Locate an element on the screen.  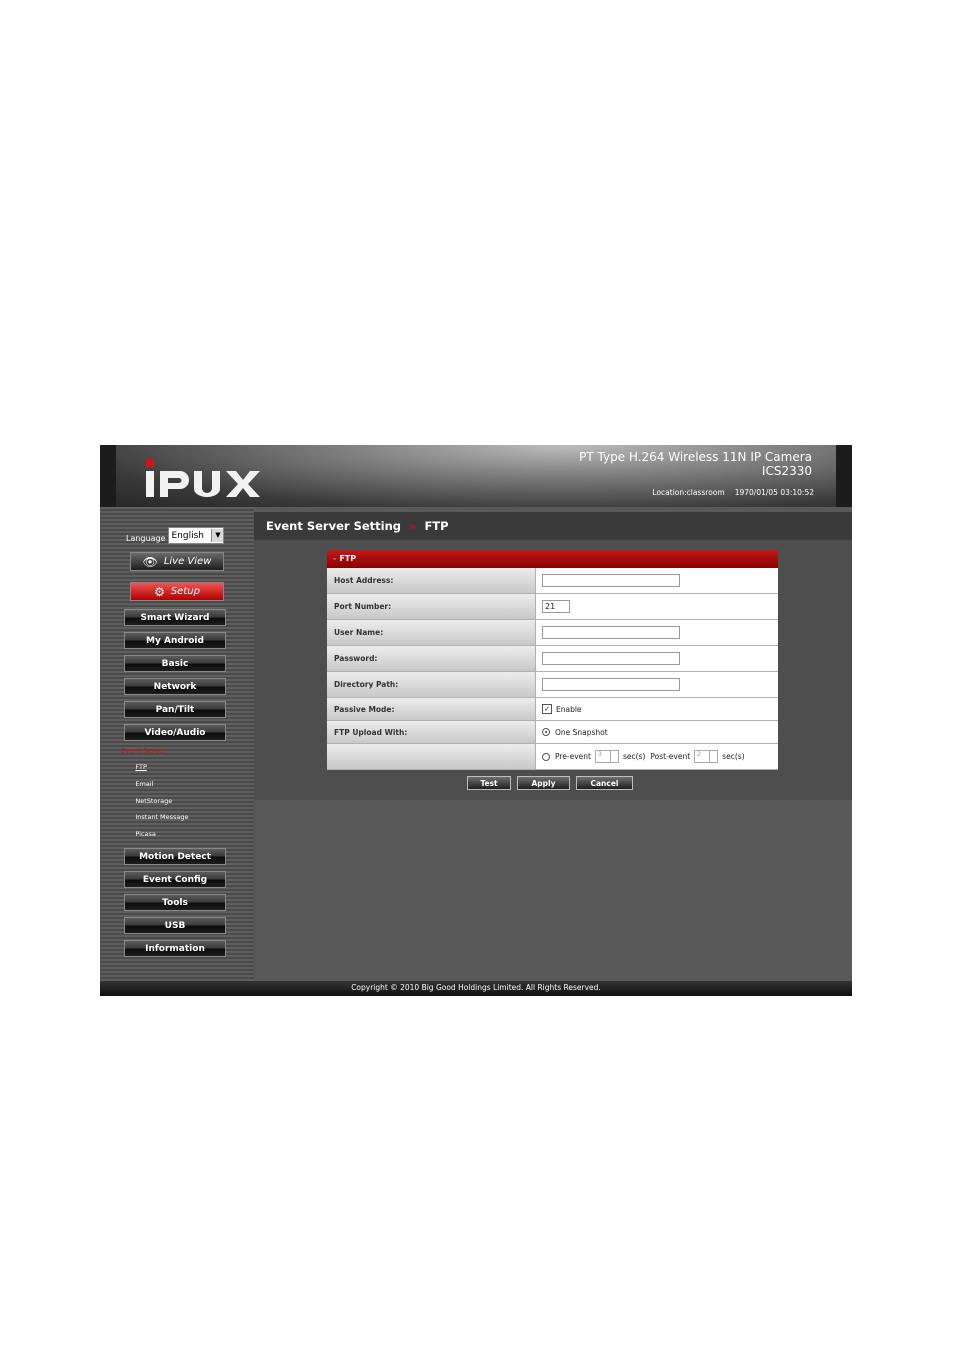
one-snapshot-label: One Snapshot is located at coordinates (581, 732).